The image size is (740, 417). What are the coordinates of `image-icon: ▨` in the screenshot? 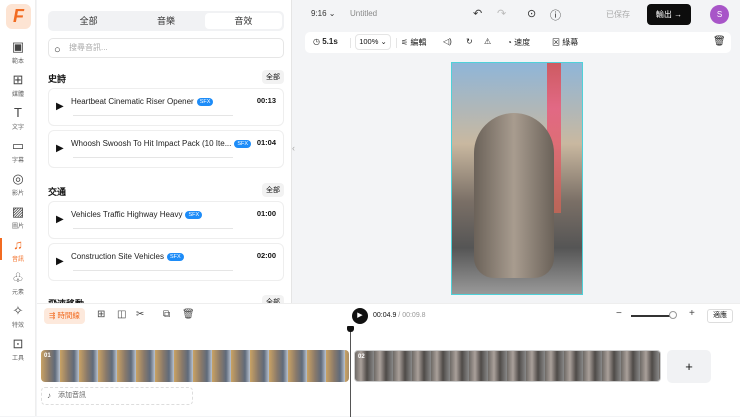 It's located at (18, 211).